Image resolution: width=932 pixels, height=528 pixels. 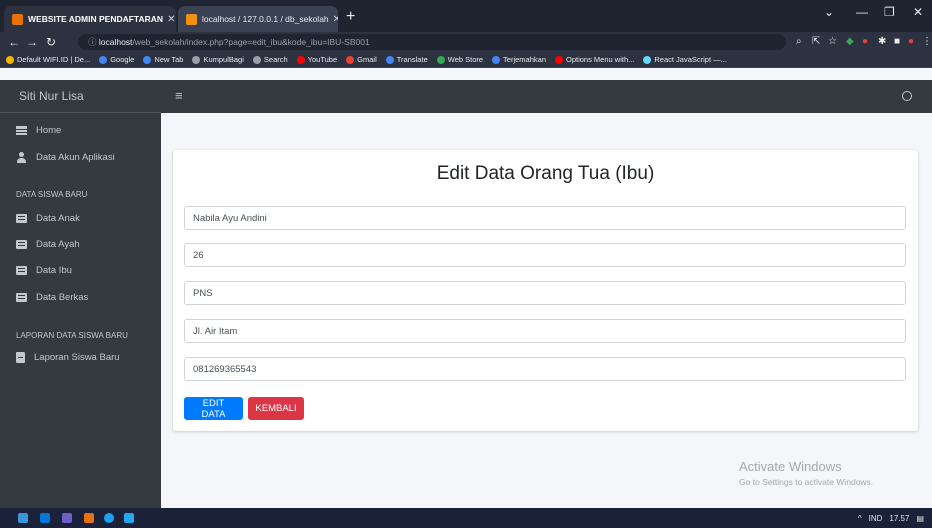 I want to click on bookmark-item: Translate, so click(x=406, y=59).